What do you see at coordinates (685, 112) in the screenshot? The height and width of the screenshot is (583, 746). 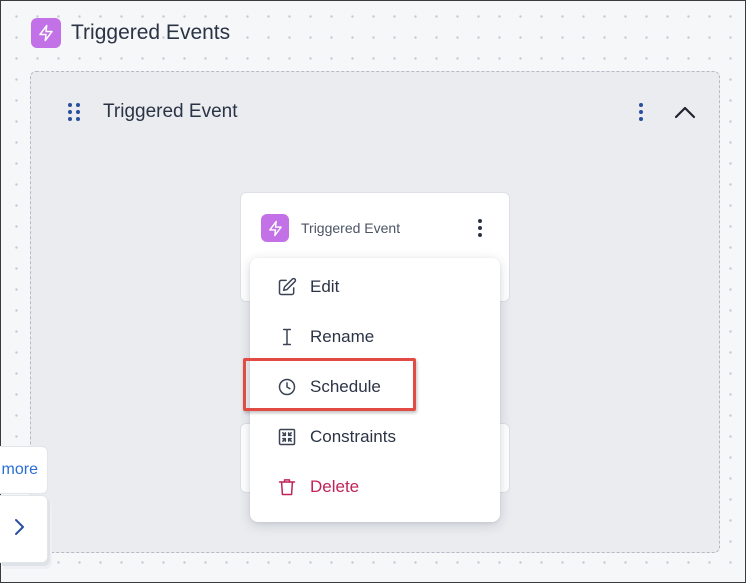 I see `chevron-up-icon` at bounding box center [685, 112].